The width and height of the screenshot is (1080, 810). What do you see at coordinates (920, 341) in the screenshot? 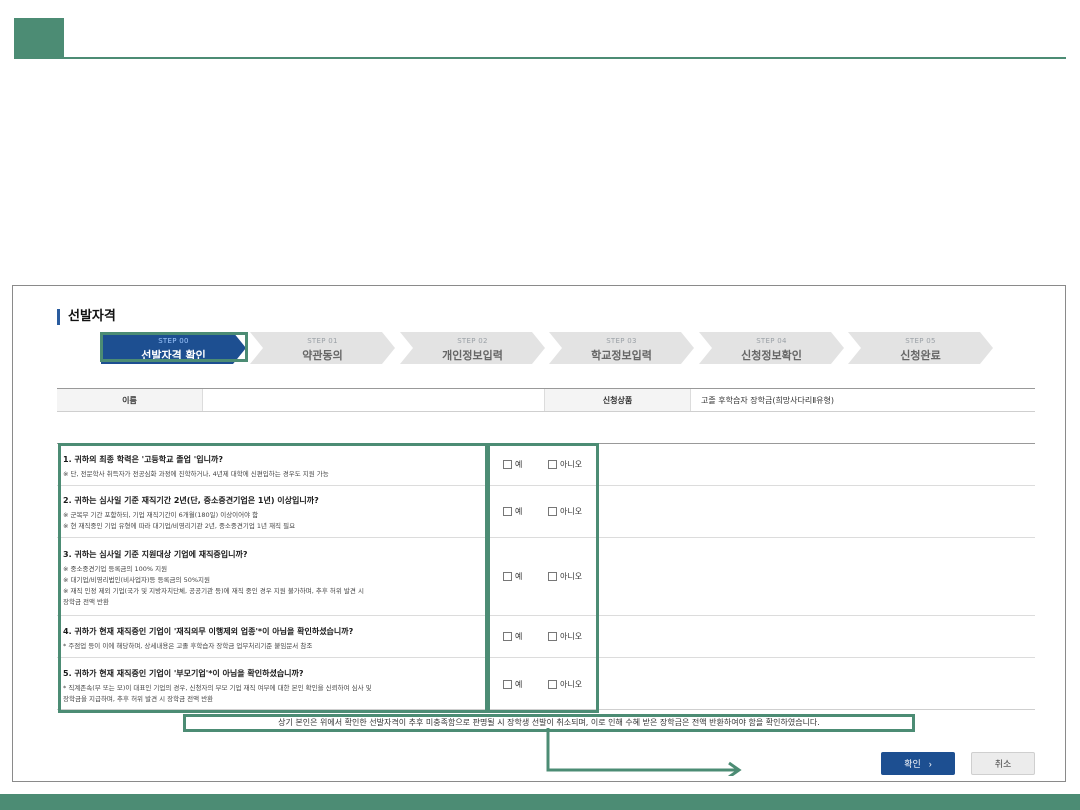
I see `step-5-number: STEP 05` at bounding box center [920, 341].